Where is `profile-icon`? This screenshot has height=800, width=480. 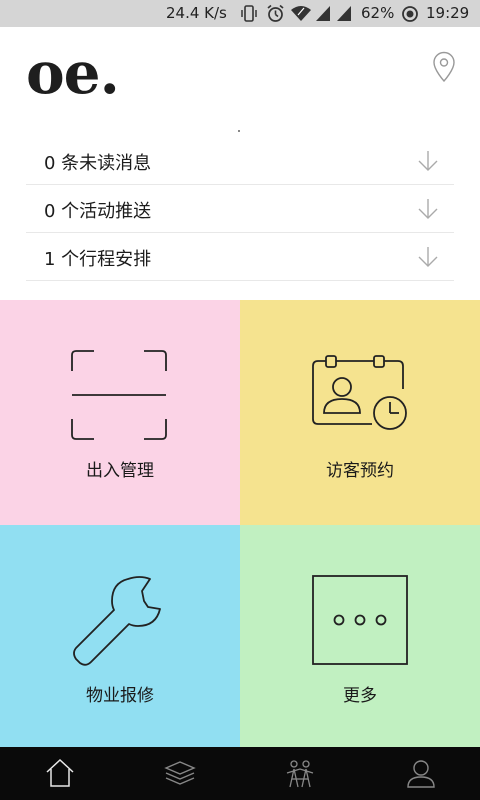 profile-icon is located at coordinates (421, 773).